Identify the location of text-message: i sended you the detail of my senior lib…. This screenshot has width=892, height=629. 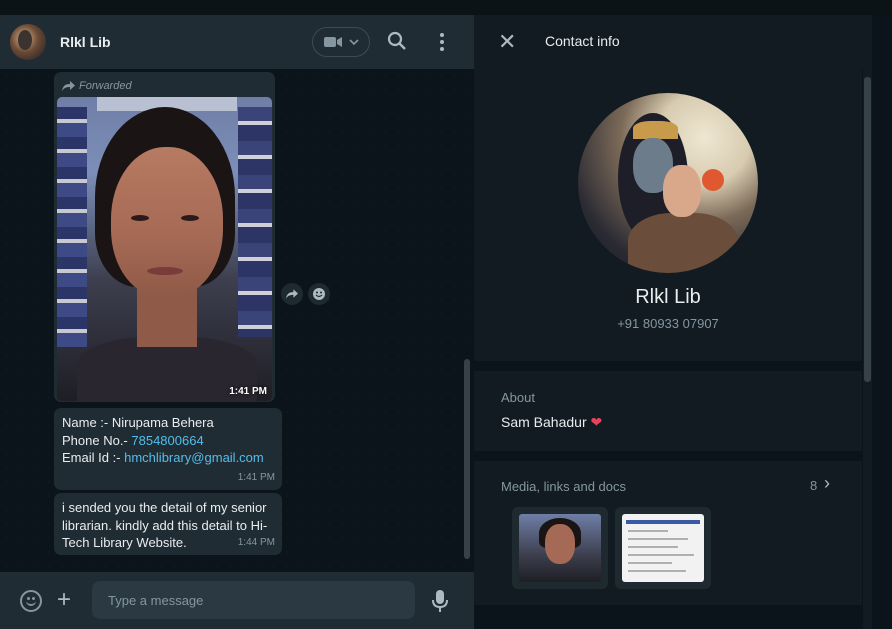
(168, 524).